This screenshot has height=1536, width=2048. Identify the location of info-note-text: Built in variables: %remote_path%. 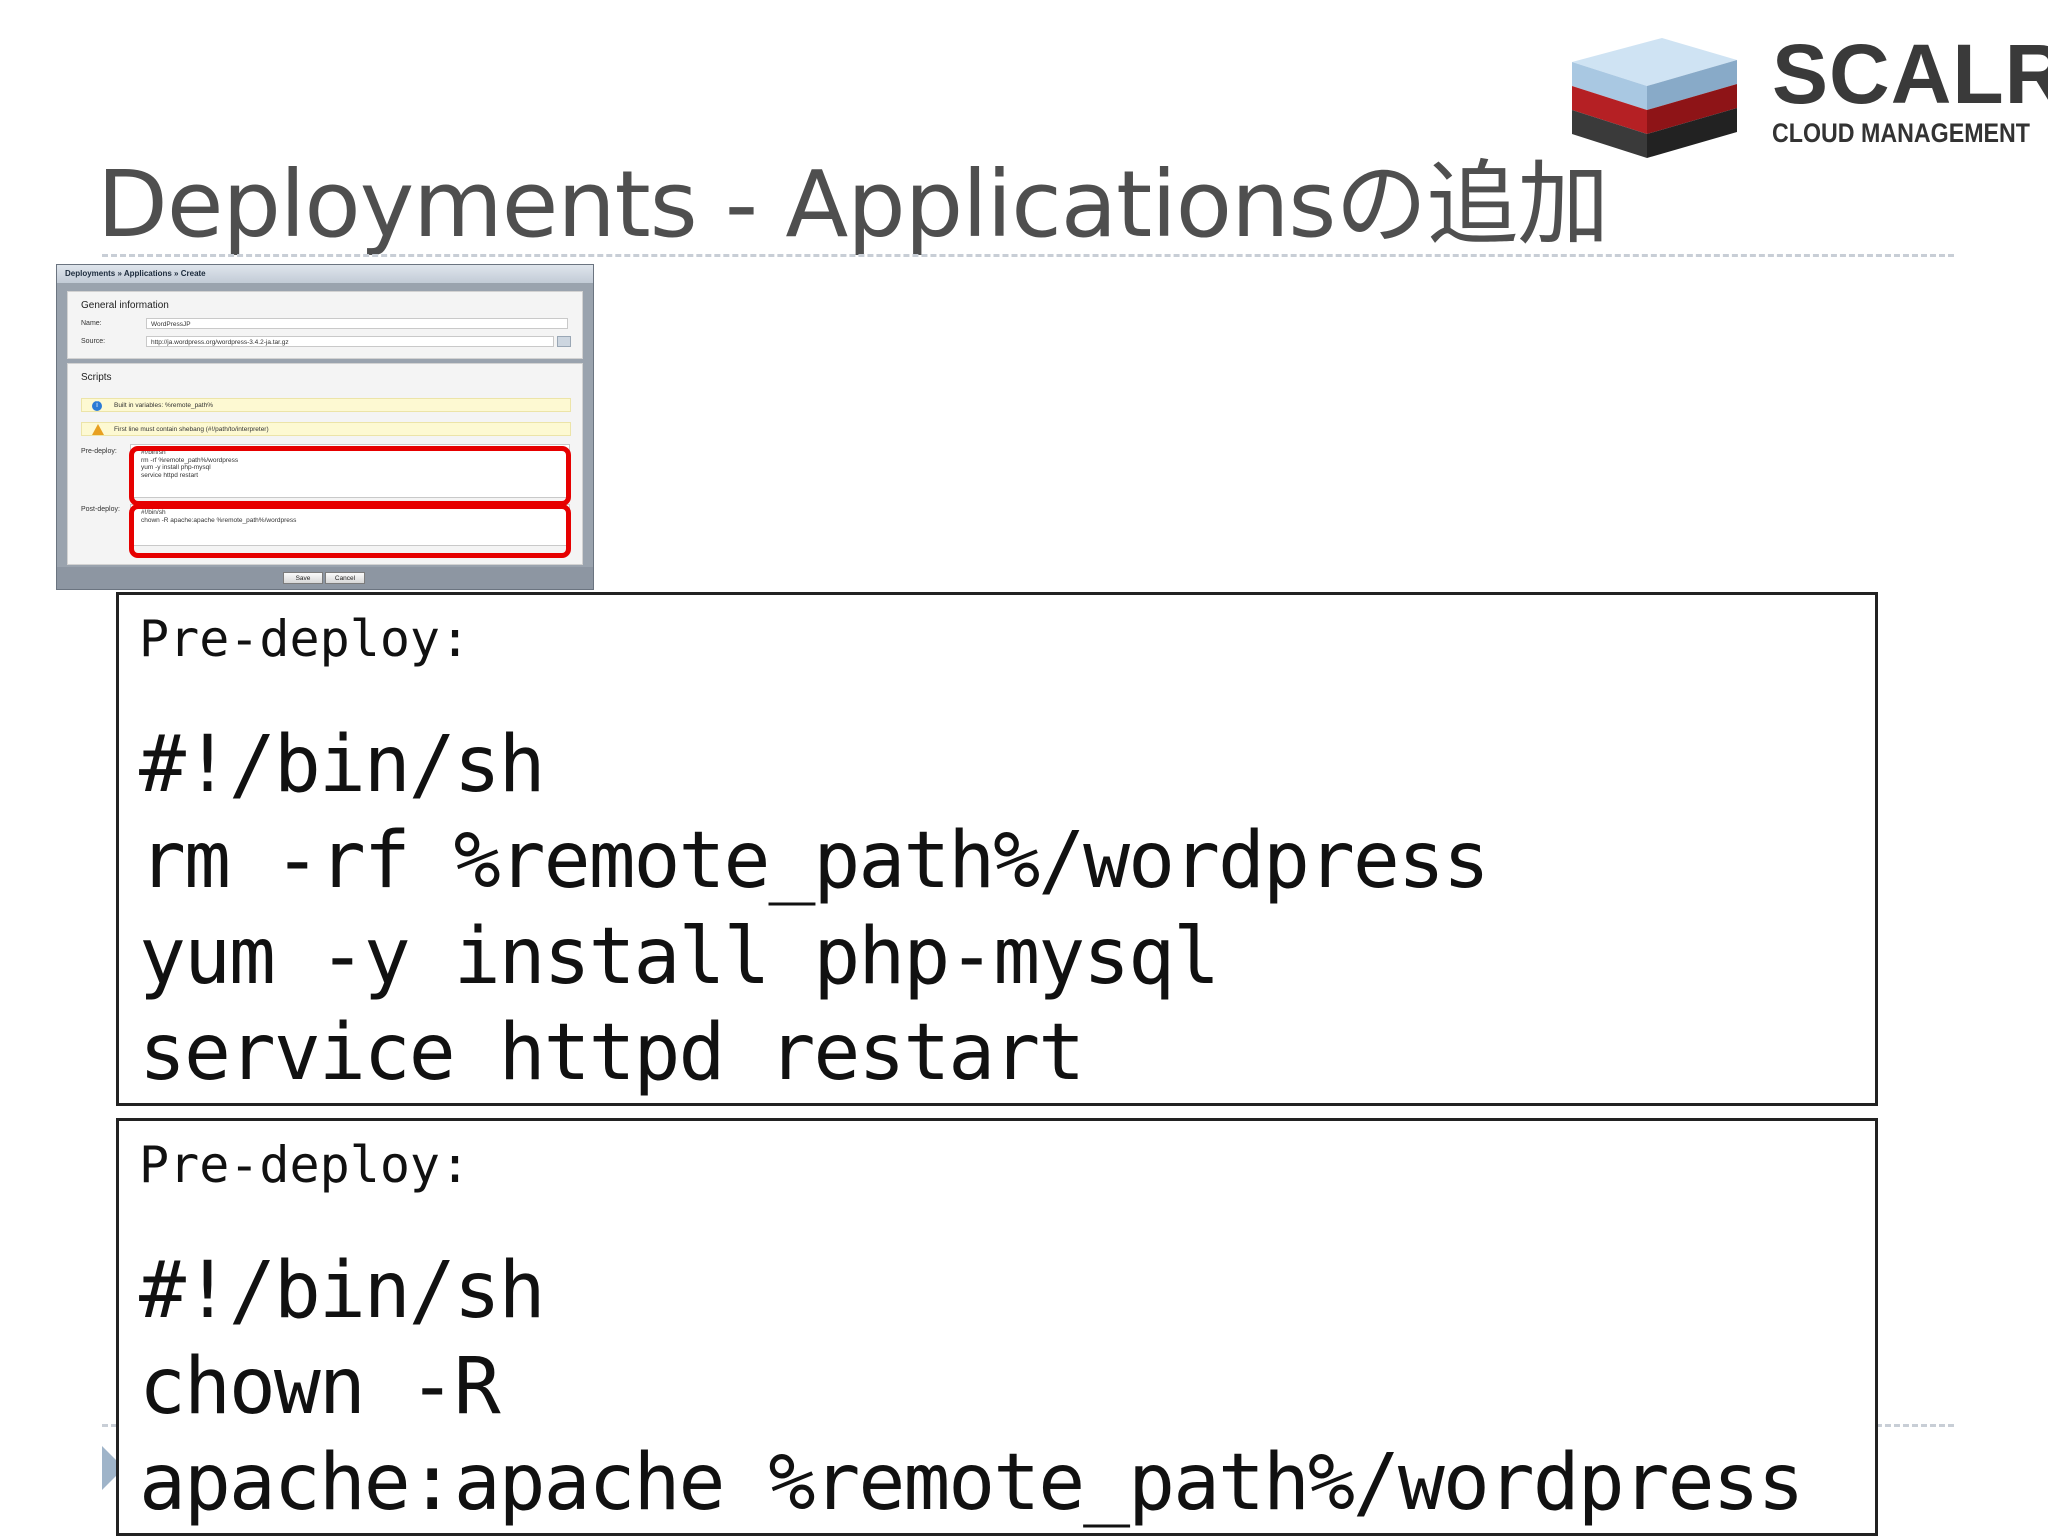
(163, 405).